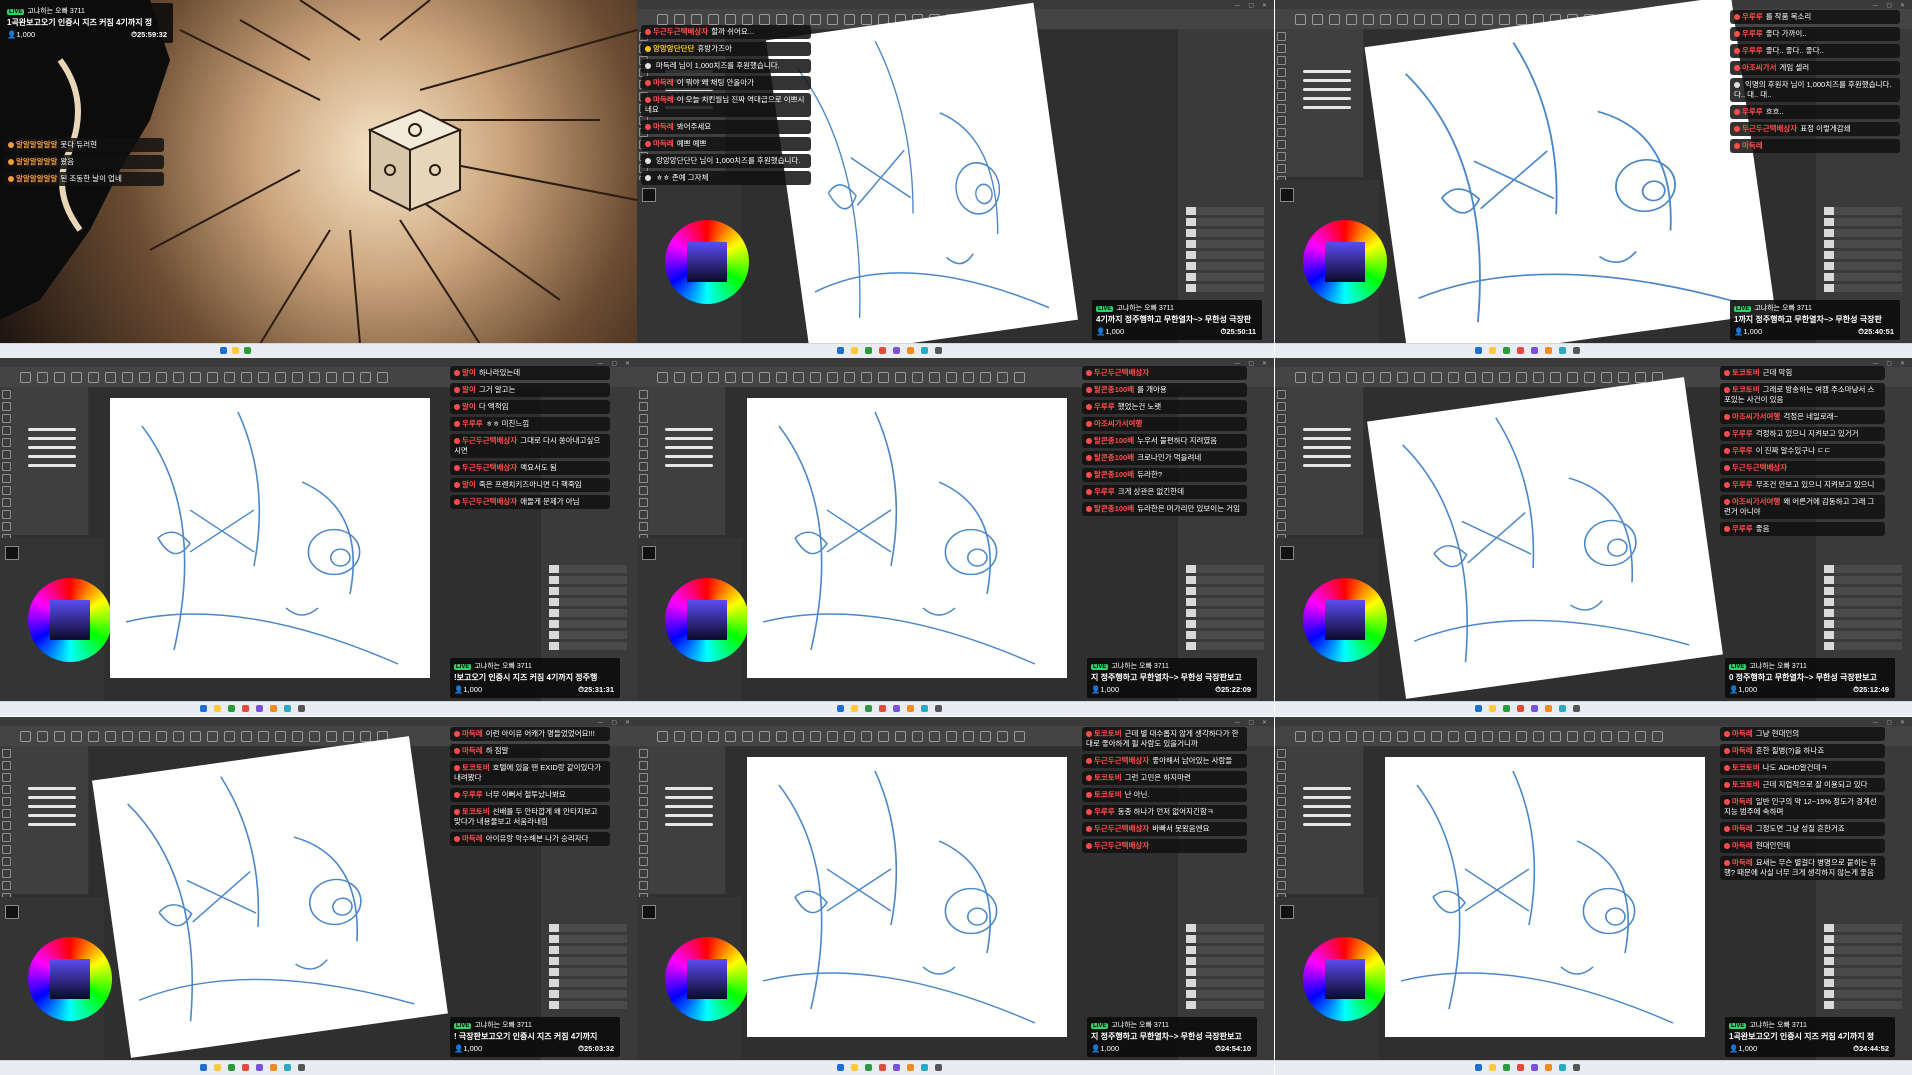  Describe the element at coordinates (1759, 467) in the screenshot. I see `chat-nickname: 두근두근택배상자` at that location.